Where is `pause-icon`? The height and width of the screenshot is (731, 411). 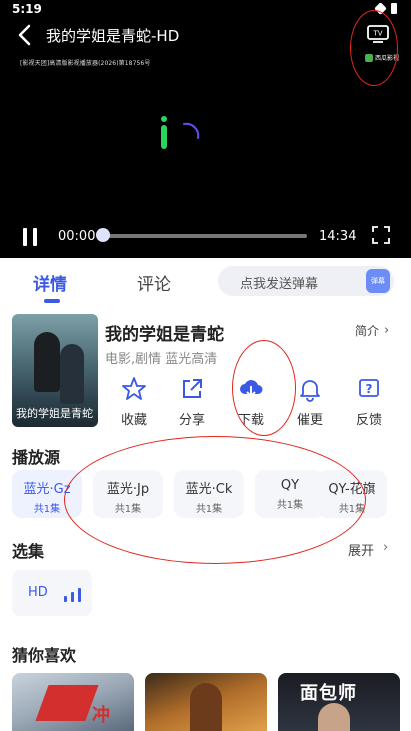
pause-icon is located at coordinates (30, 237).